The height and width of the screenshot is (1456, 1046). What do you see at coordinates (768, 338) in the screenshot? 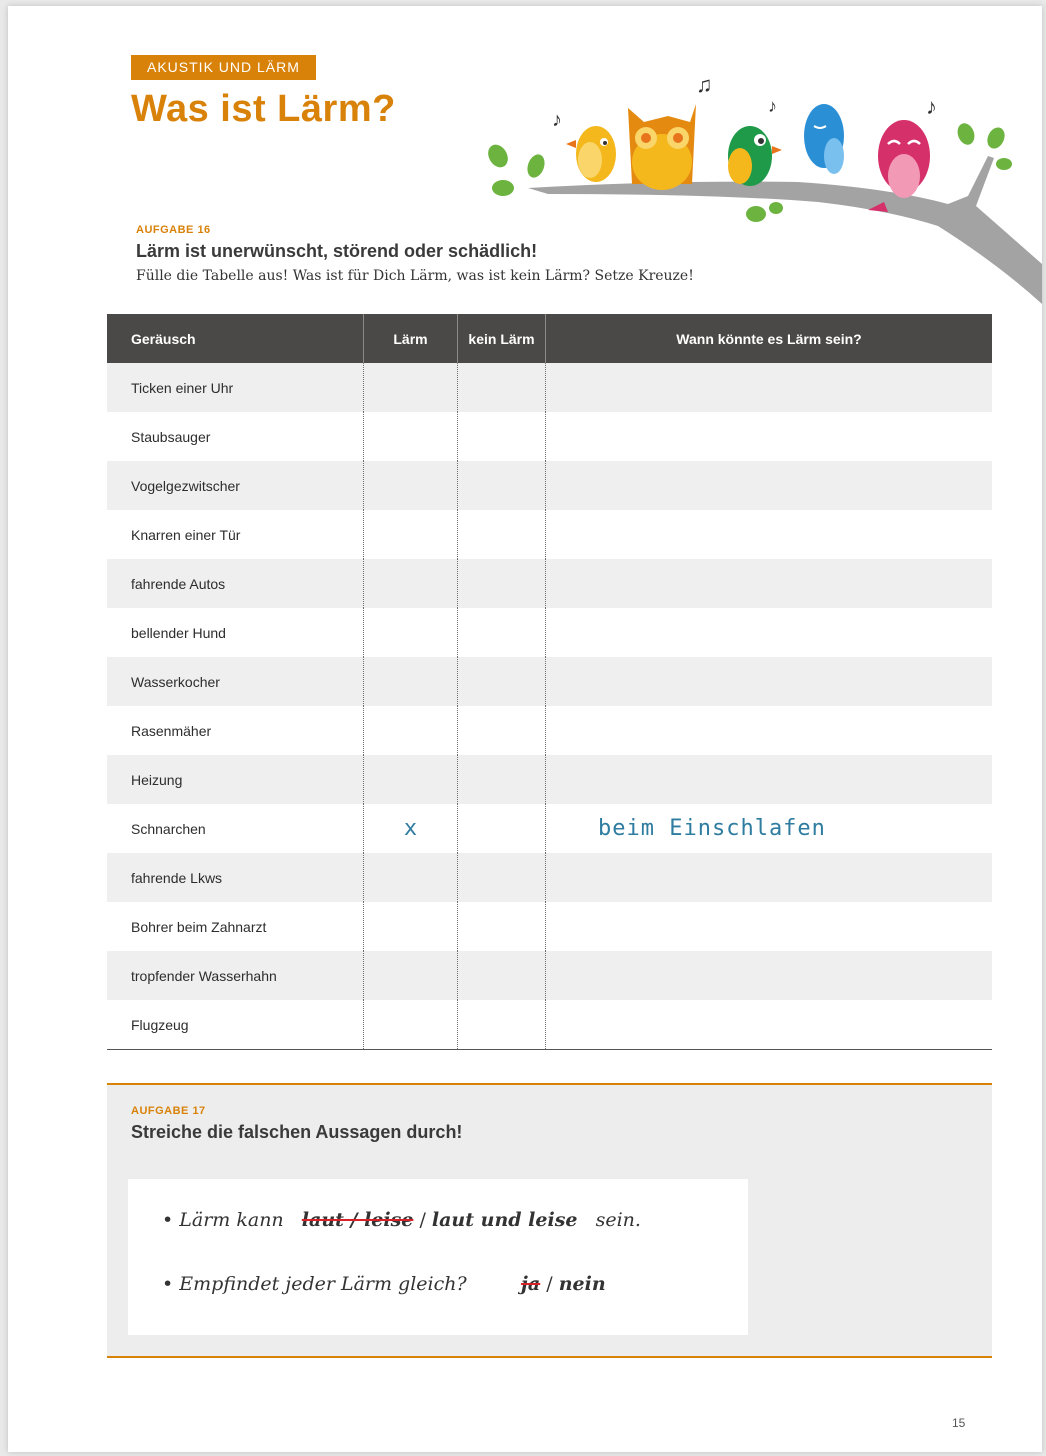
I see `column-header-when-noise: Wann könnte es Lärm sein?` at bounding box center [768, 338].